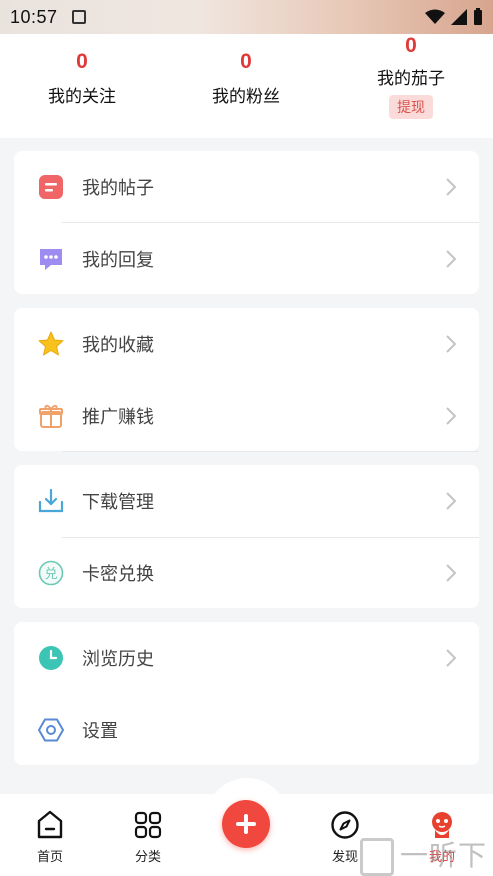 The width and height of the screenshot is (493, 876). I want to click on settings-icon, so click(51, 730).